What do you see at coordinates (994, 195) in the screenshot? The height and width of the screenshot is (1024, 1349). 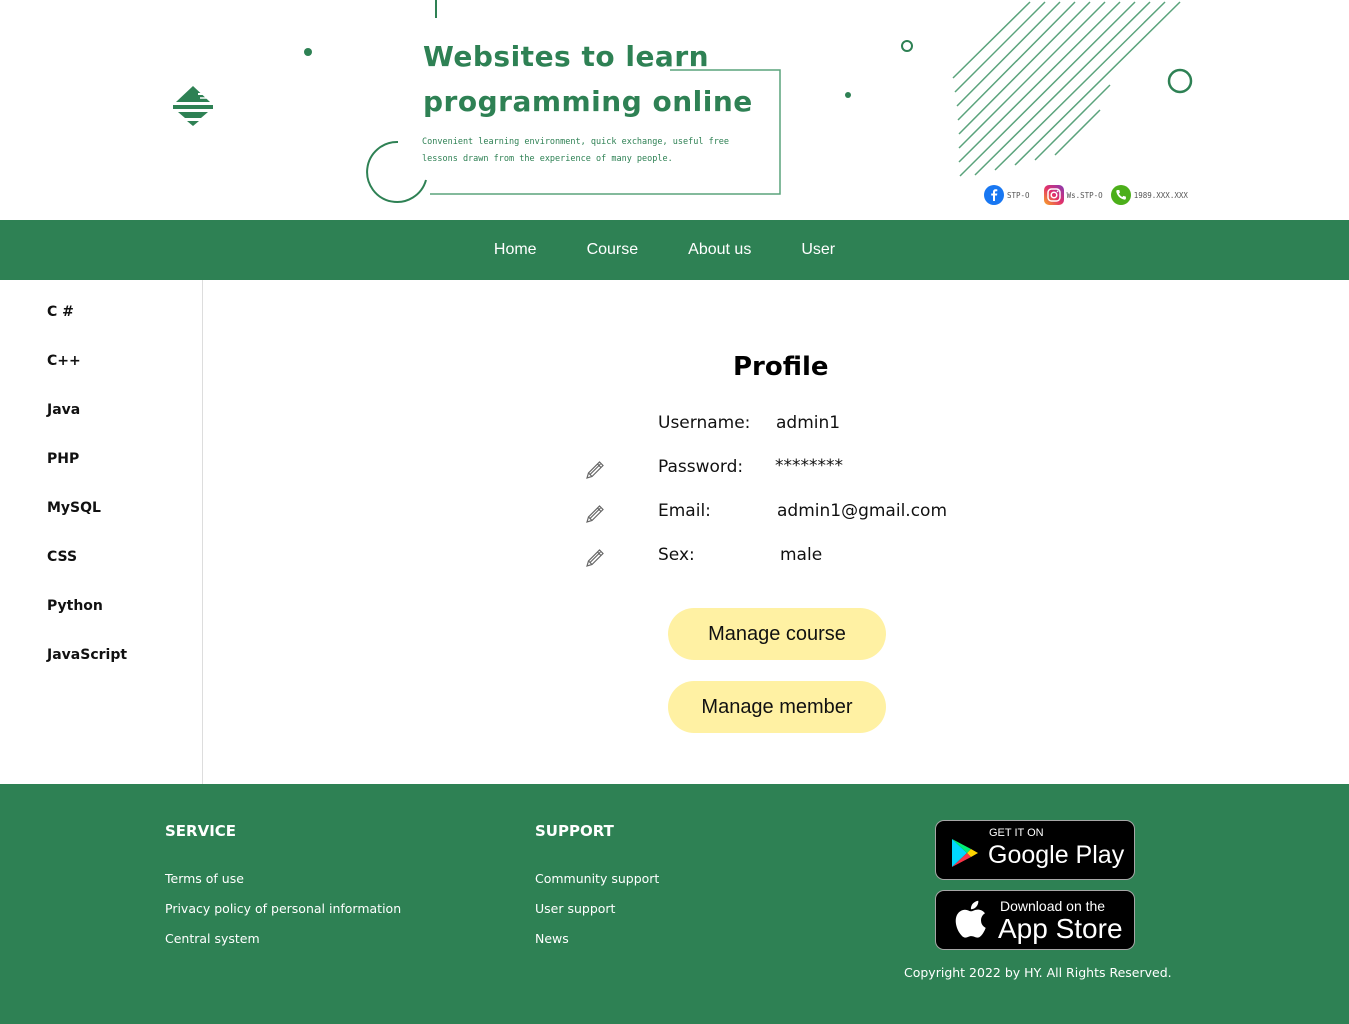 I see `facebook-icon` at bounding box center [994, 195].